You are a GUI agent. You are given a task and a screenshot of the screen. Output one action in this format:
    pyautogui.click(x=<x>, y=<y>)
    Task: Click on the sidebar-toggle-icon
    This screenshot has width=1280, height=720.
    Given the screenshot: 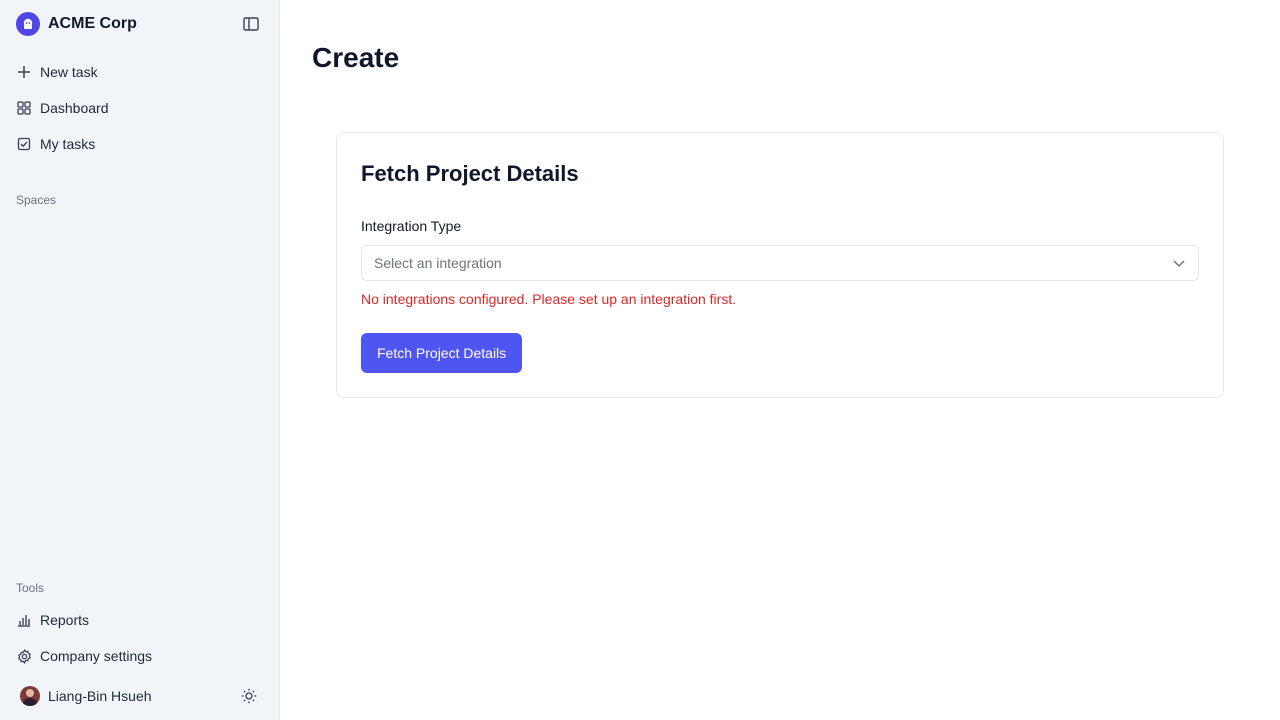 What is the action you would take?
    pyautogui.click(x=251, y=24)
    